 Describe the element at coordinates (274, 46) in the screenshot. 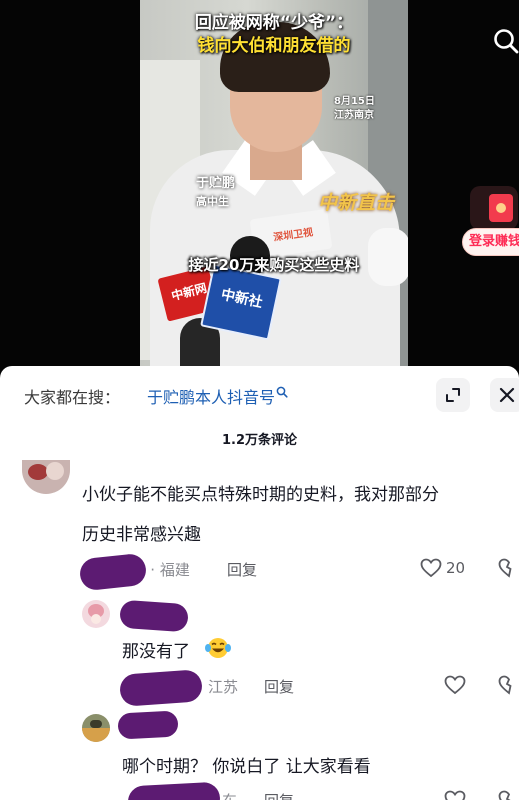

I see `video-title-line2: 钱向大伯和朋友借的` at that location.